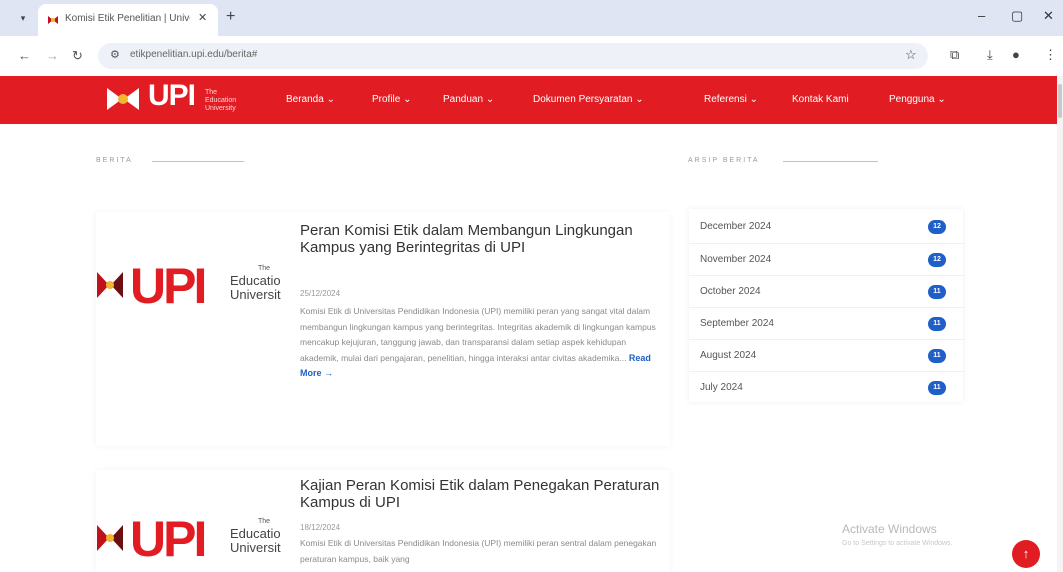  Describe the element at coordinates (889, 529) in the screenshot. I see `activation-watermark-title: Activate Windows` at that location.